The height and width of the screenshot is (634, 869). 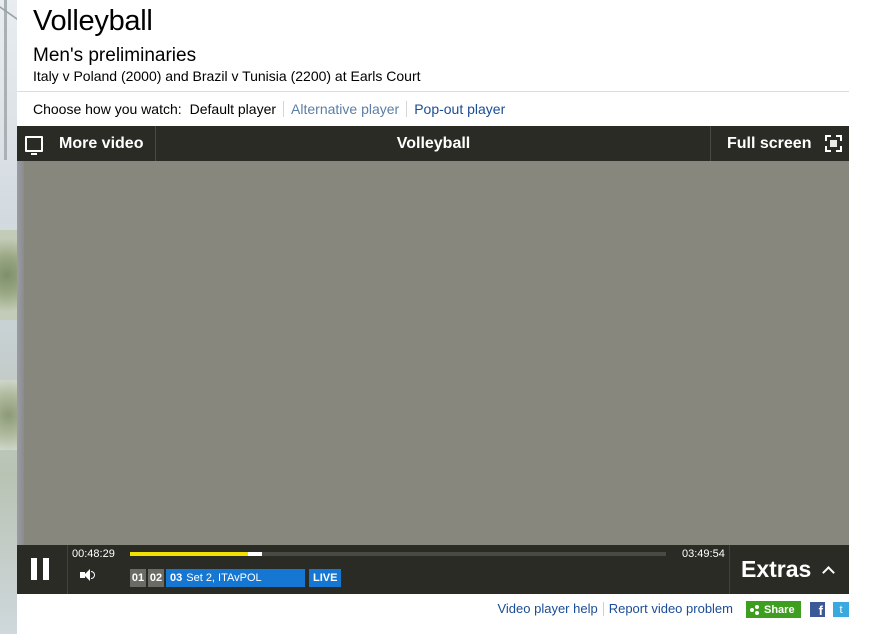 What do you see at coordinates (829, 572) in the screenshot?
I see `chevron-up-icon` at bounding box center [829, 572].